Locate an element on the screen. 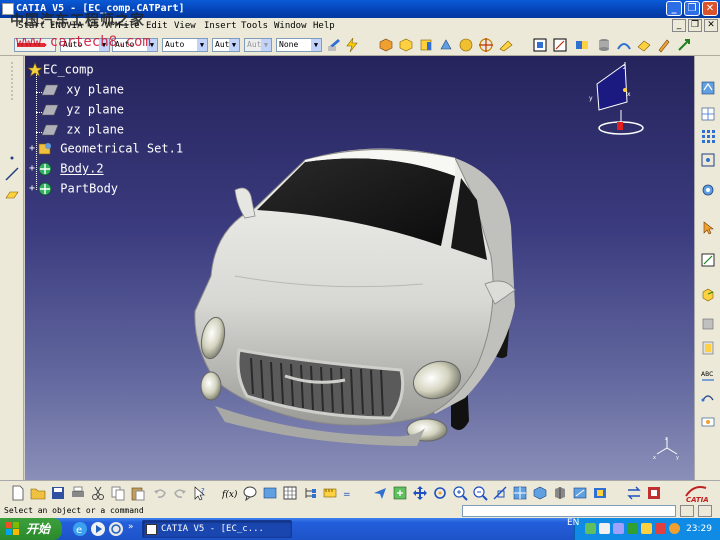 This screenshot has height=540, width=720. cylinder-icon is located at coordinates (426, 45).